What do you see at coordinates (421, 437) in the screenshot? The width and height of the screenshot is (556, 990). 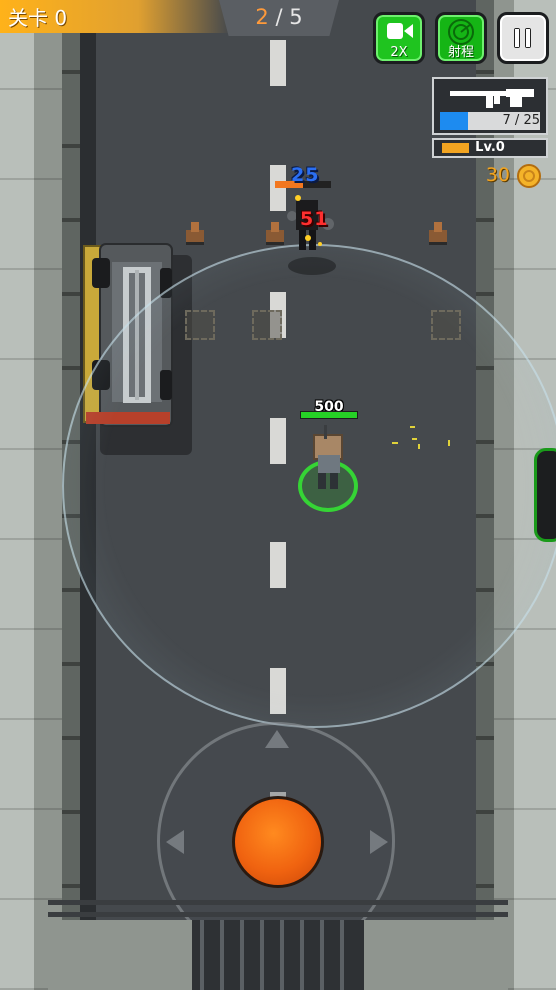 I see `bullet-sparks` at bounding box center [421, 437].